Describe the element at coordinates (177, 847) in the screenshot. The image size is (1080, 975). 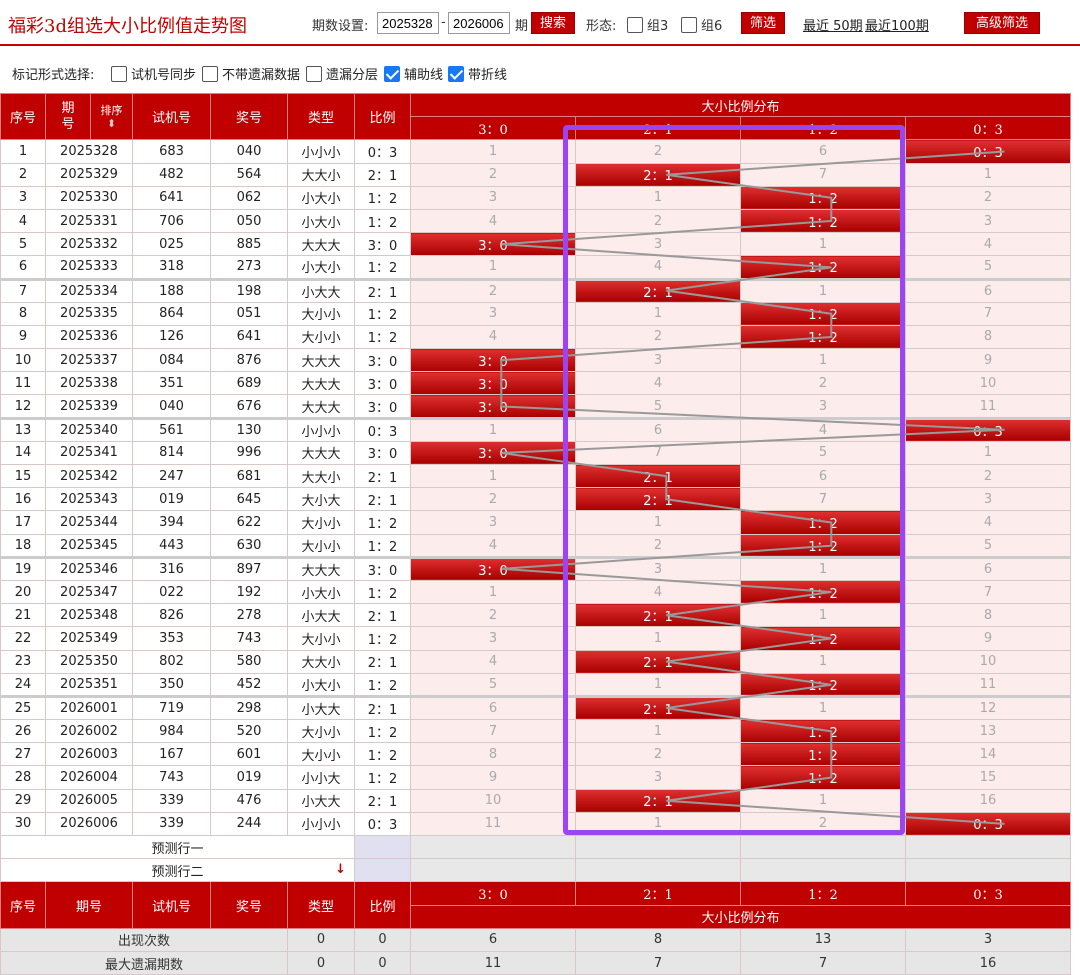
I see `prediction-row-1-label: 预测行一` at that location.